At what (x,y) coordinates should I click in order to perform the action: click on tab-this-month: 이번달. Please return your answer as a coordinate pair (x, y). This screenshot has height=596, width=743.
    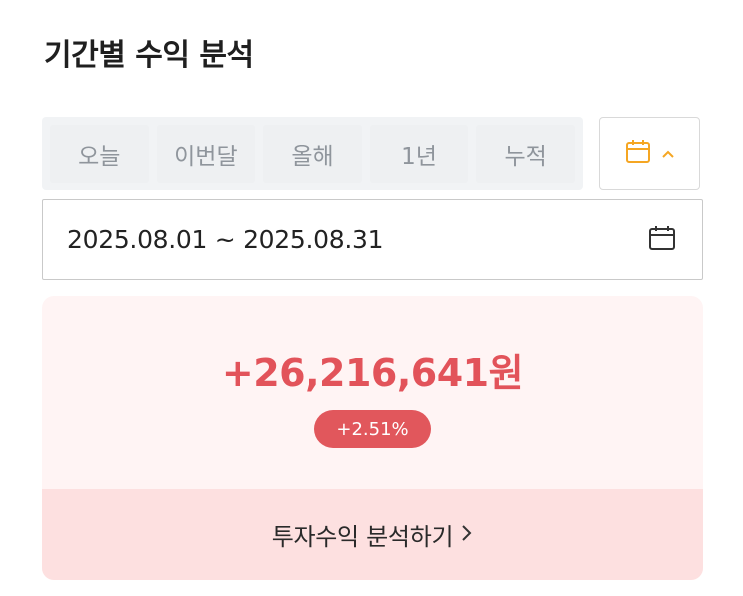
    Looking at the image, I should click on (206, 153).